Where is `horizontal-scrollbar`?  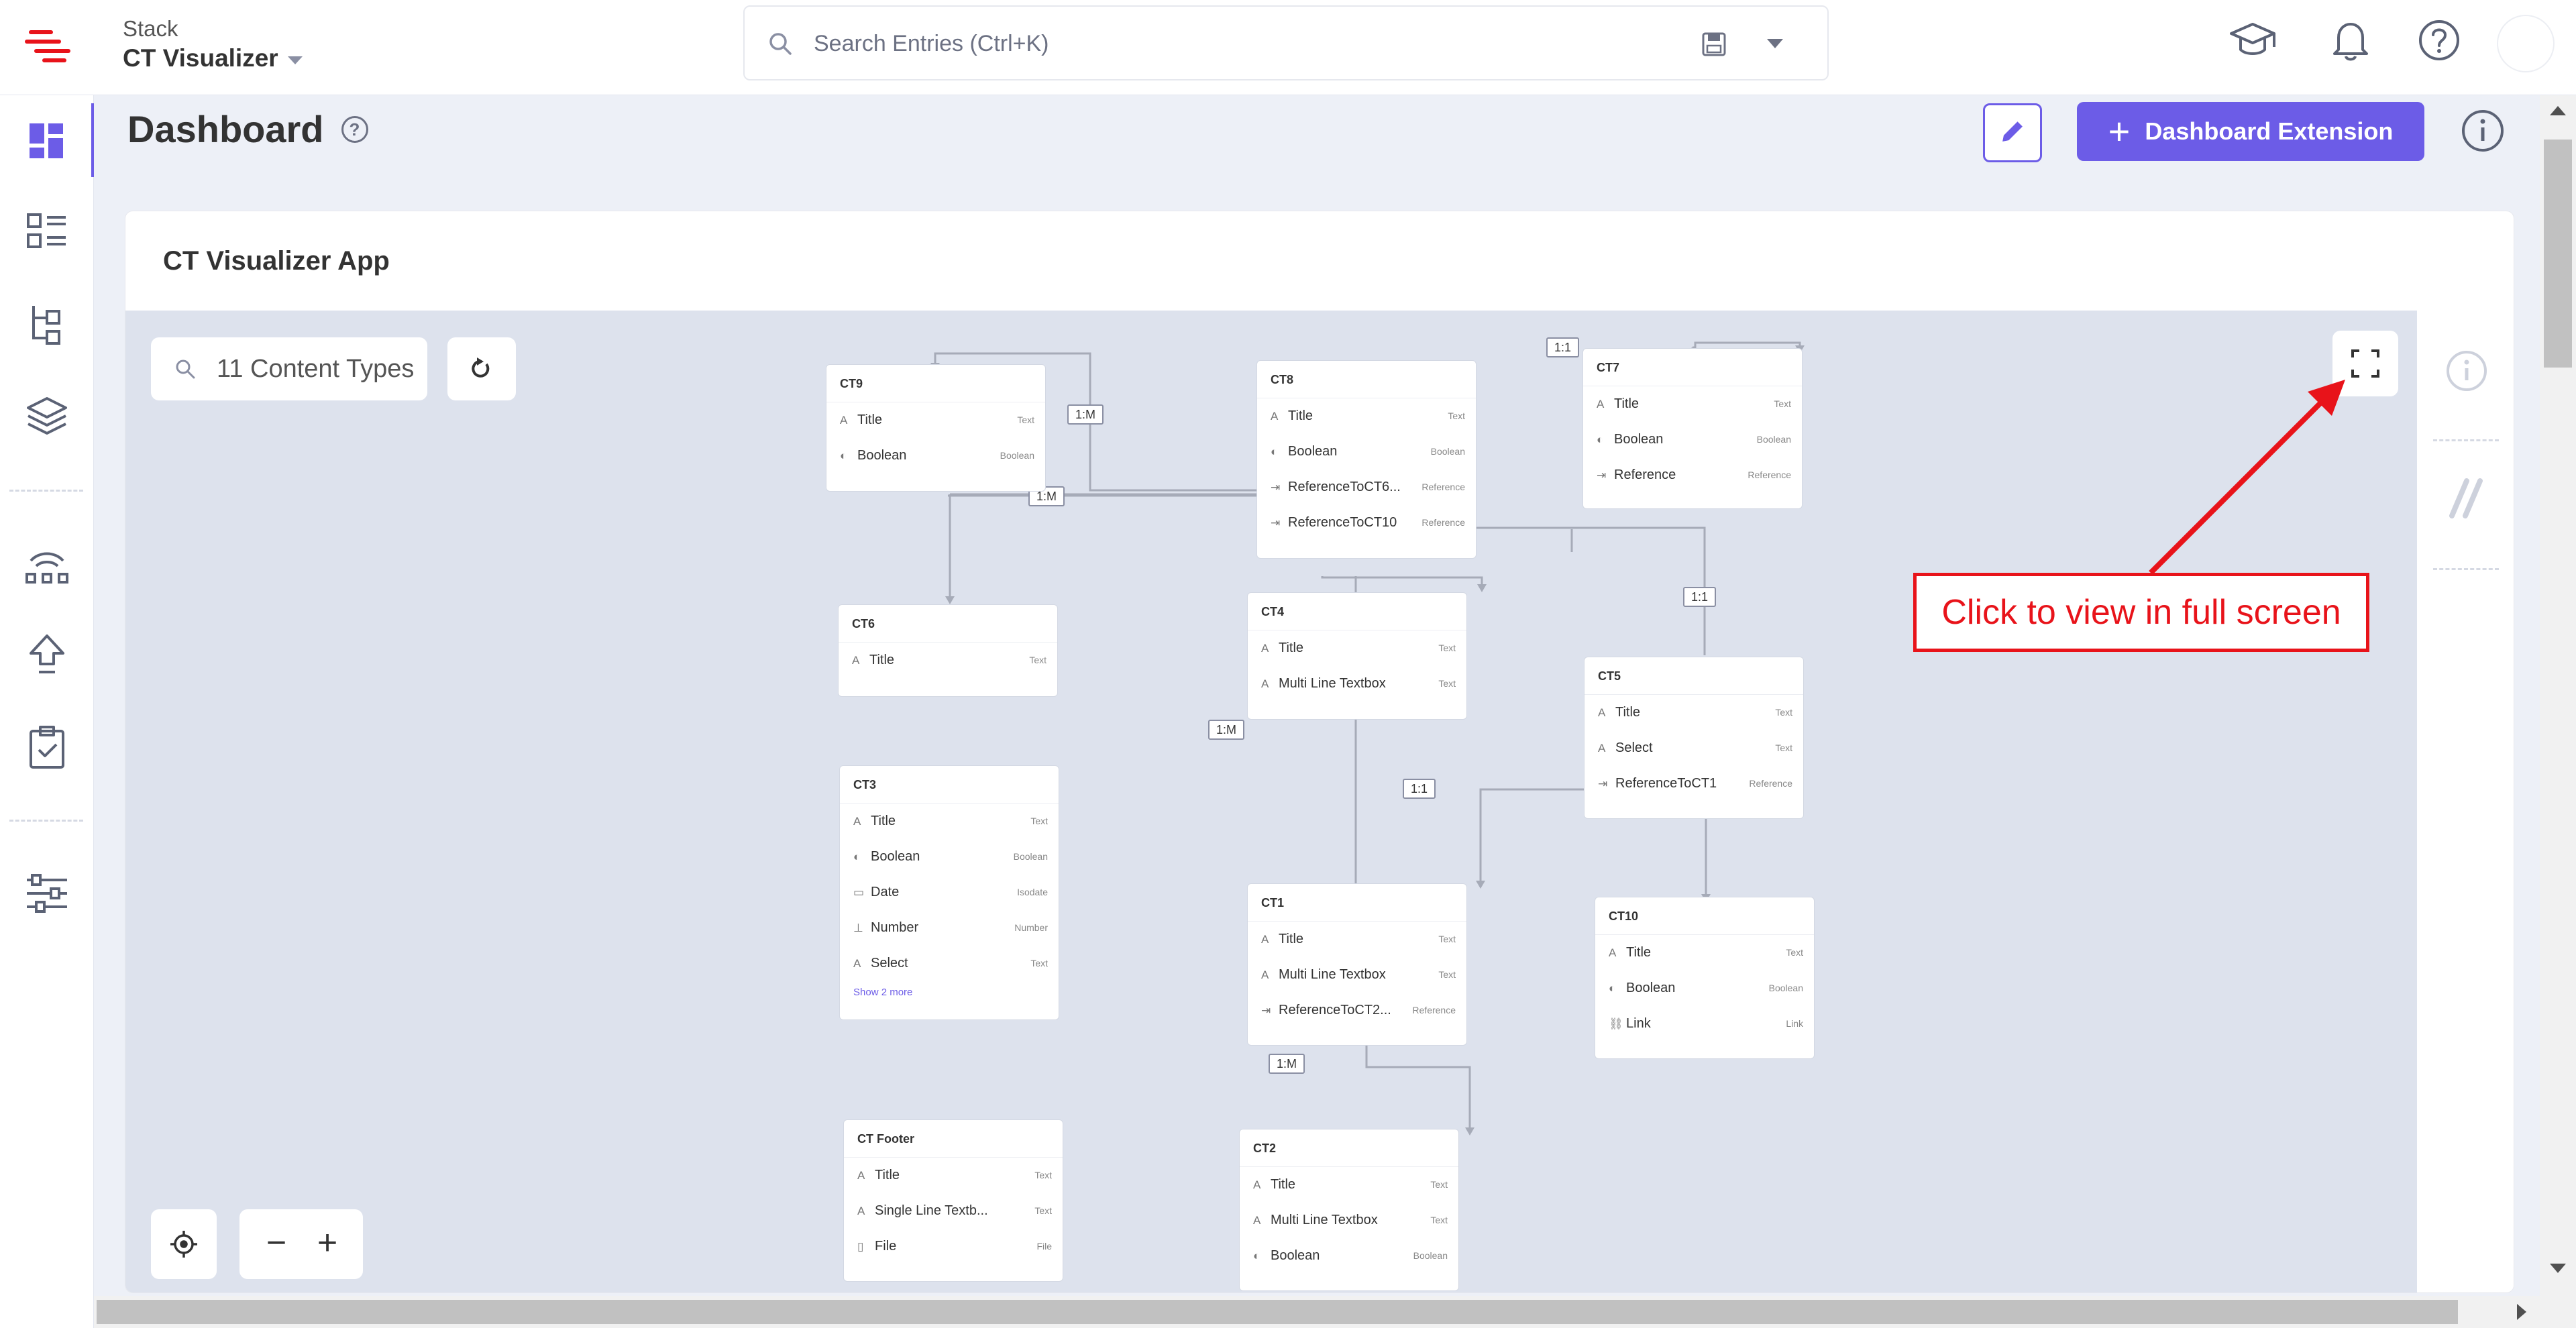
horizontal-scrollbar is located at coordinates (1335, 1312).